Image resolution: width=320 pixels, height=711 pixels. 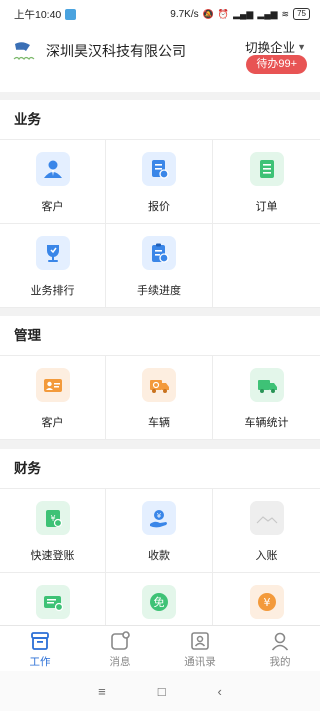 I want to click on grid-item-label: 车辆, so click(x=159, y=423).